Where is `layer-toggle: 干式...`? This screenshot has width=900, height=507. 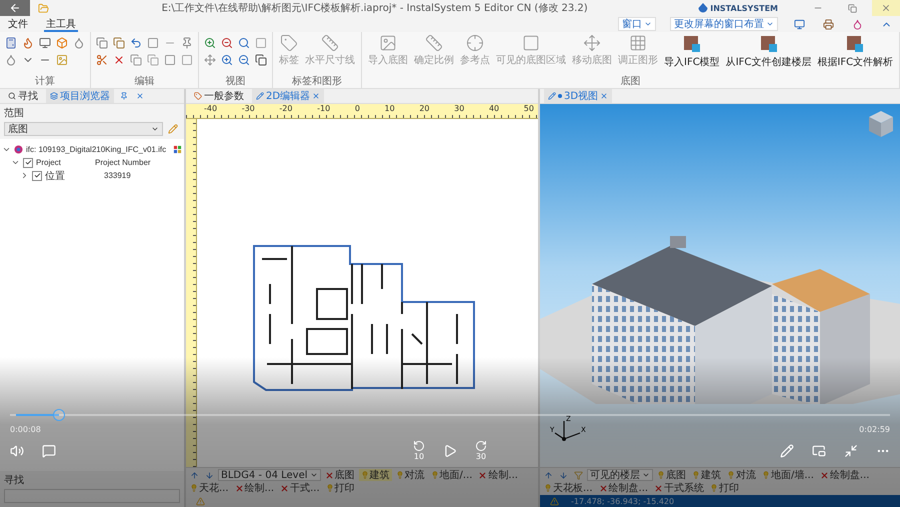 layer-toggle: 干式... is located at coordinates (300, 488).